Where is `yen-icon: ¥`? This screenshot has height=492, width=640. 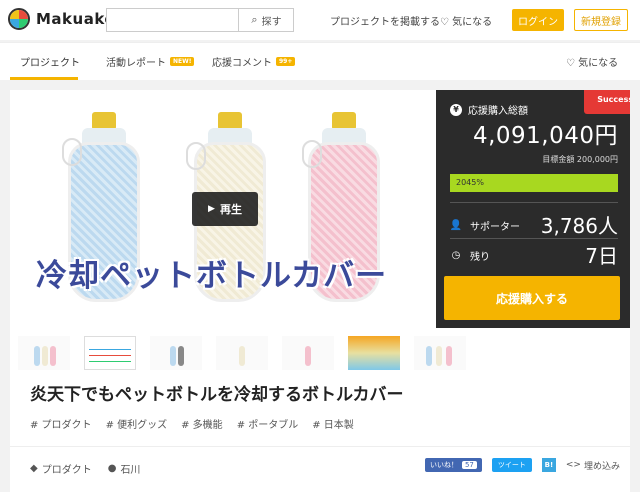 yen-icon: ¥ is located at coordinates (456, 109).